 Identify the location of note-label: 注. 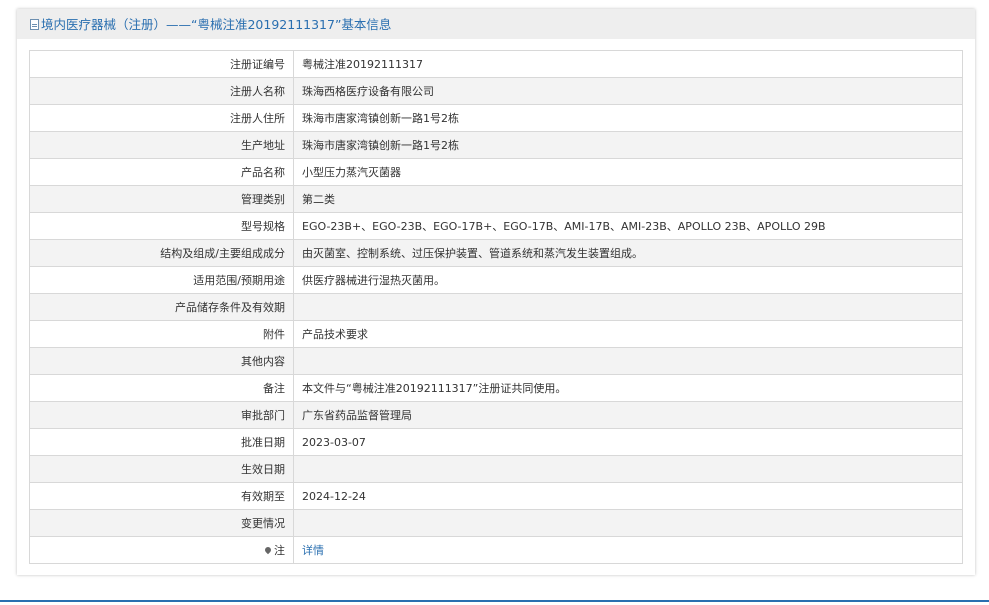
(279, 550).